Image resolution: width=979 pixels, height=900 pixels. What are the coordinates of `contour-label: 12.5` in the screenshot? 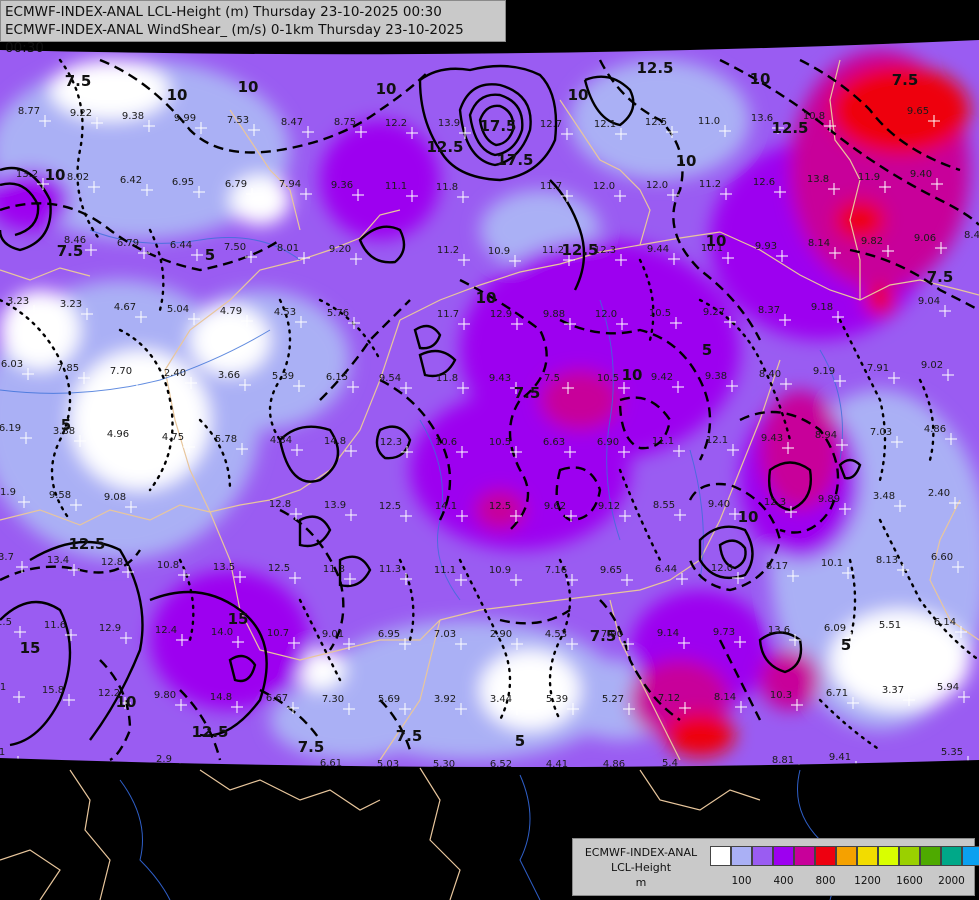 It's located at (579, 250).